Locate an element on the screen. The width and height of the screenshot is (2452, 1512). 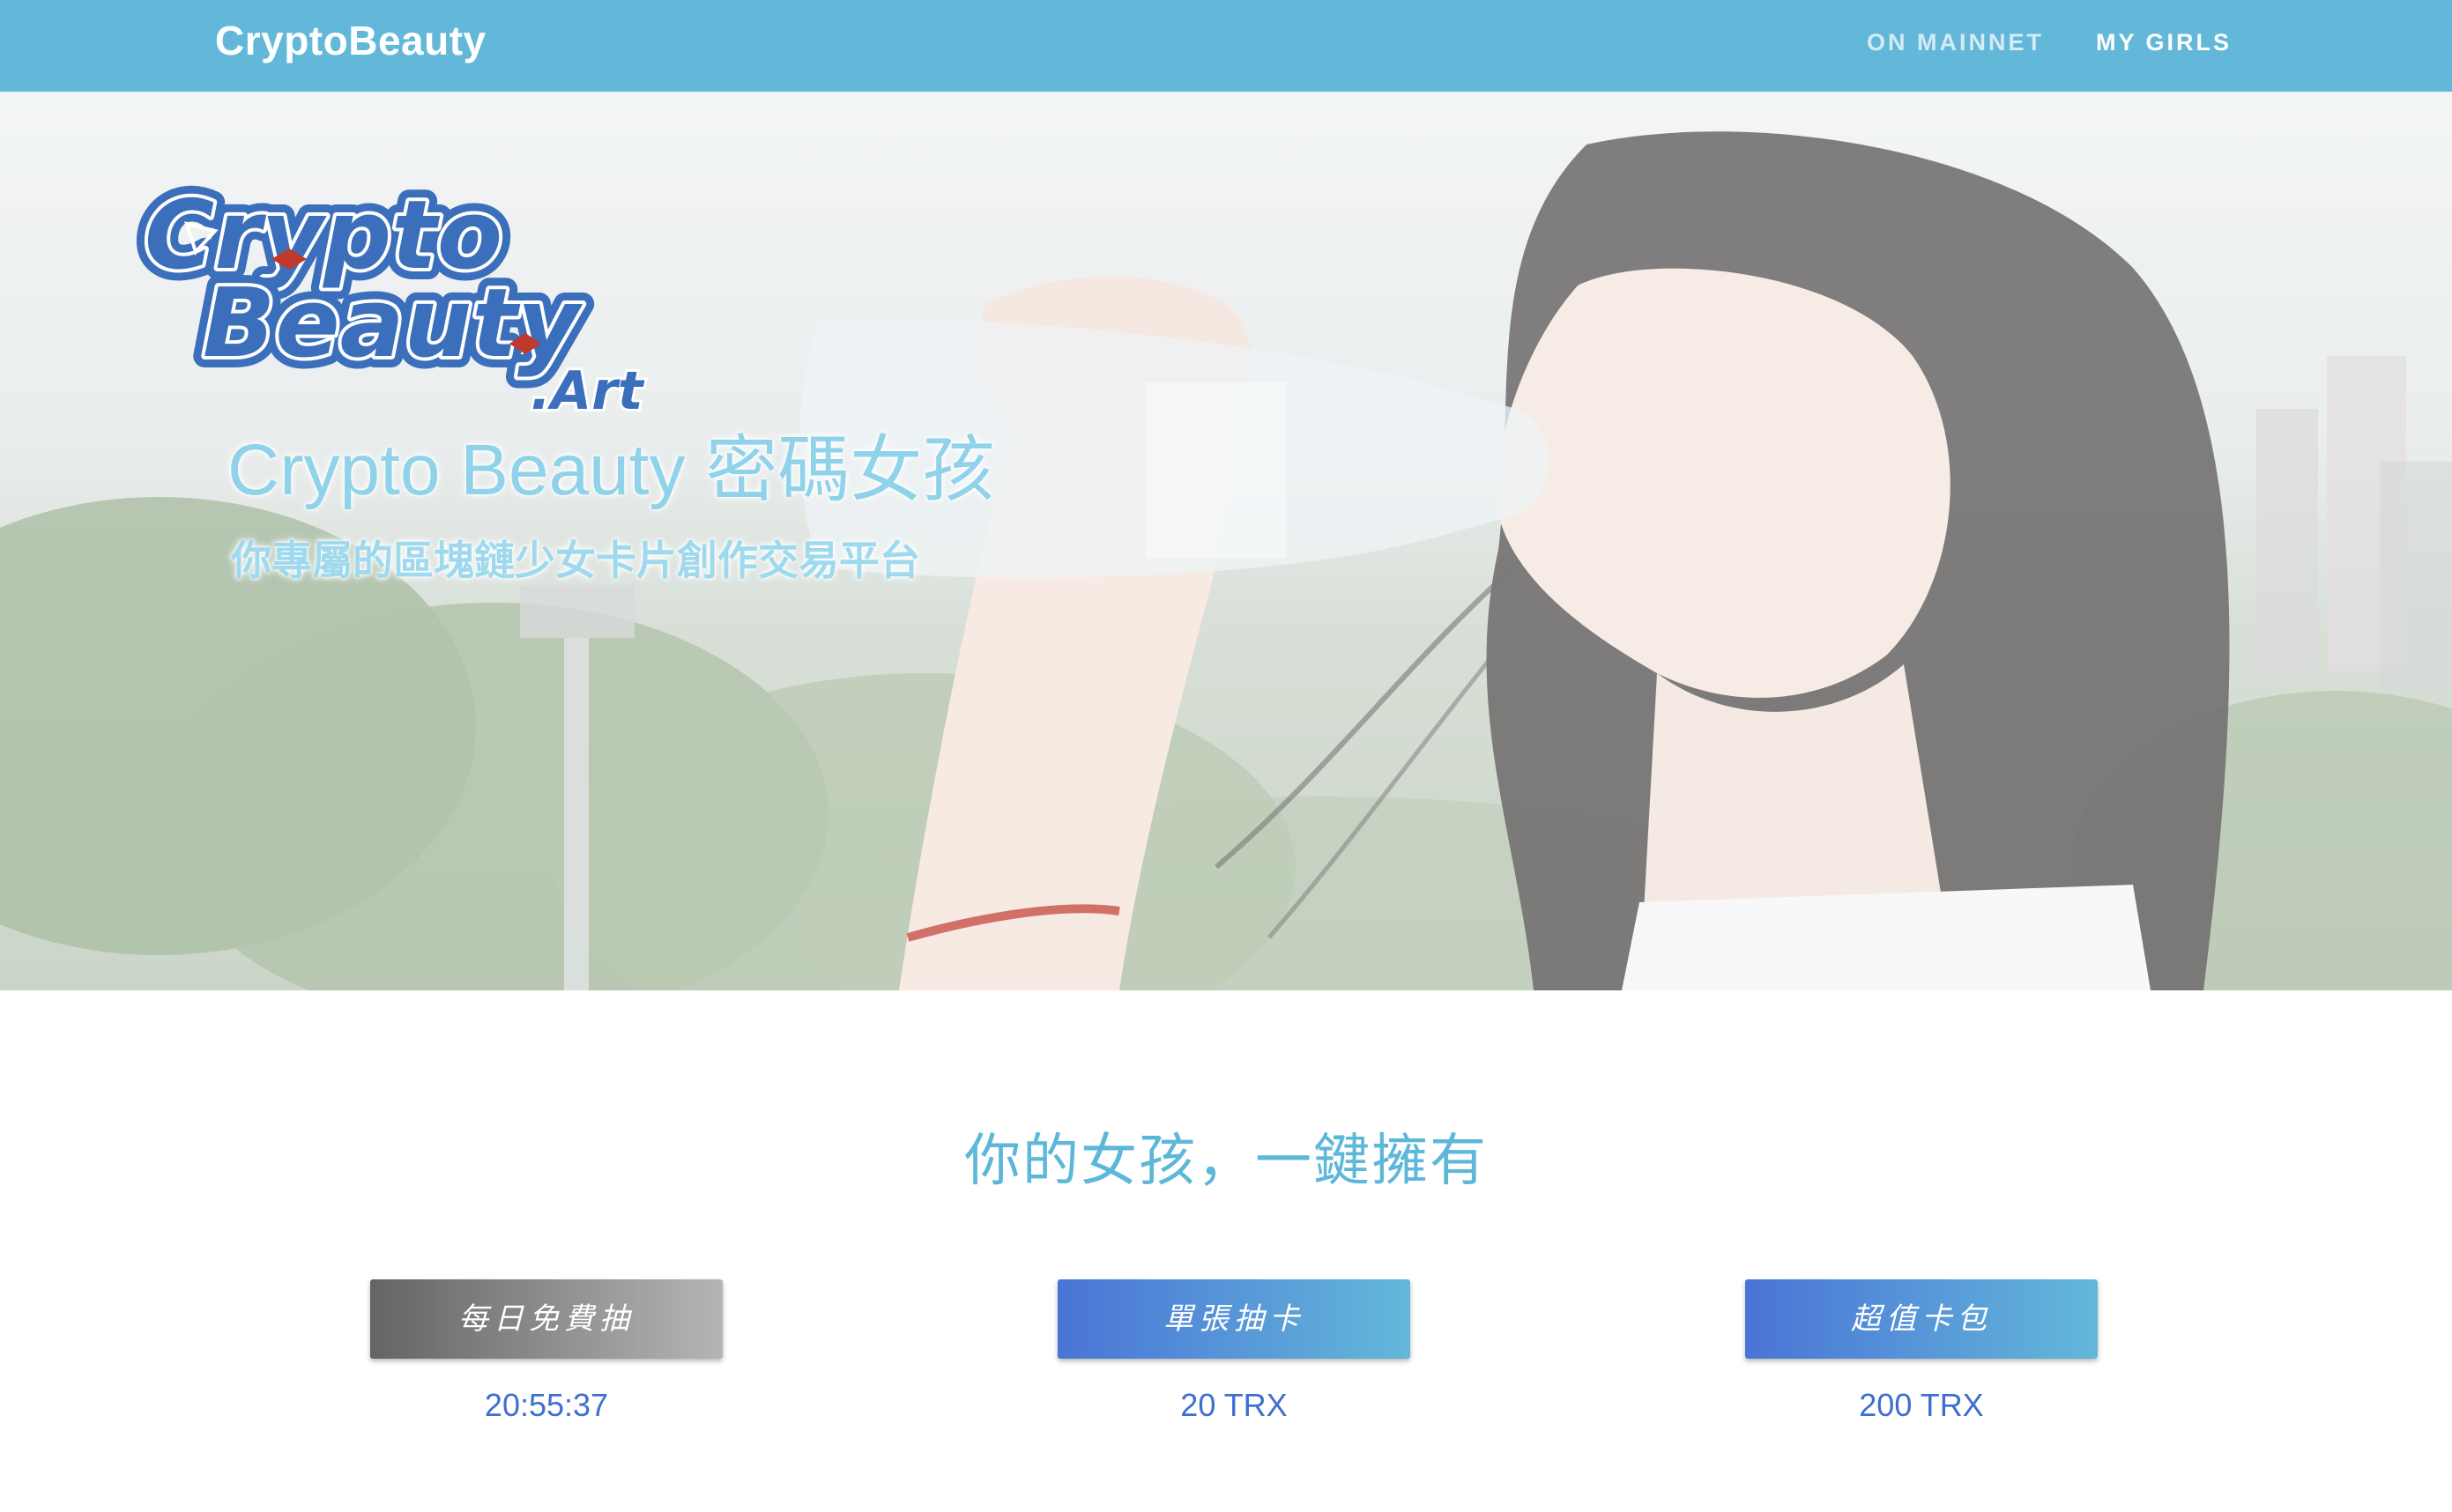
value-card-pack-button: 超值卡包 is located at coordinates (1922, 1319).